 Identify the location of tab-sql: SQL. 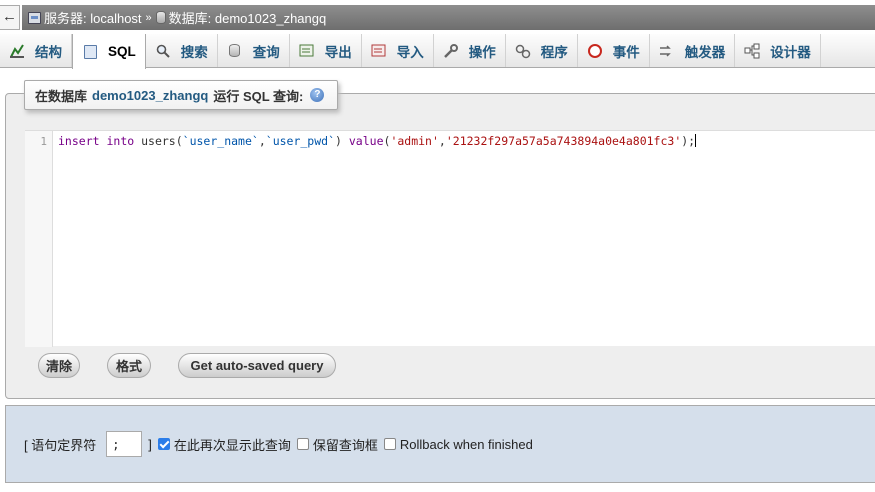
(109, 51).